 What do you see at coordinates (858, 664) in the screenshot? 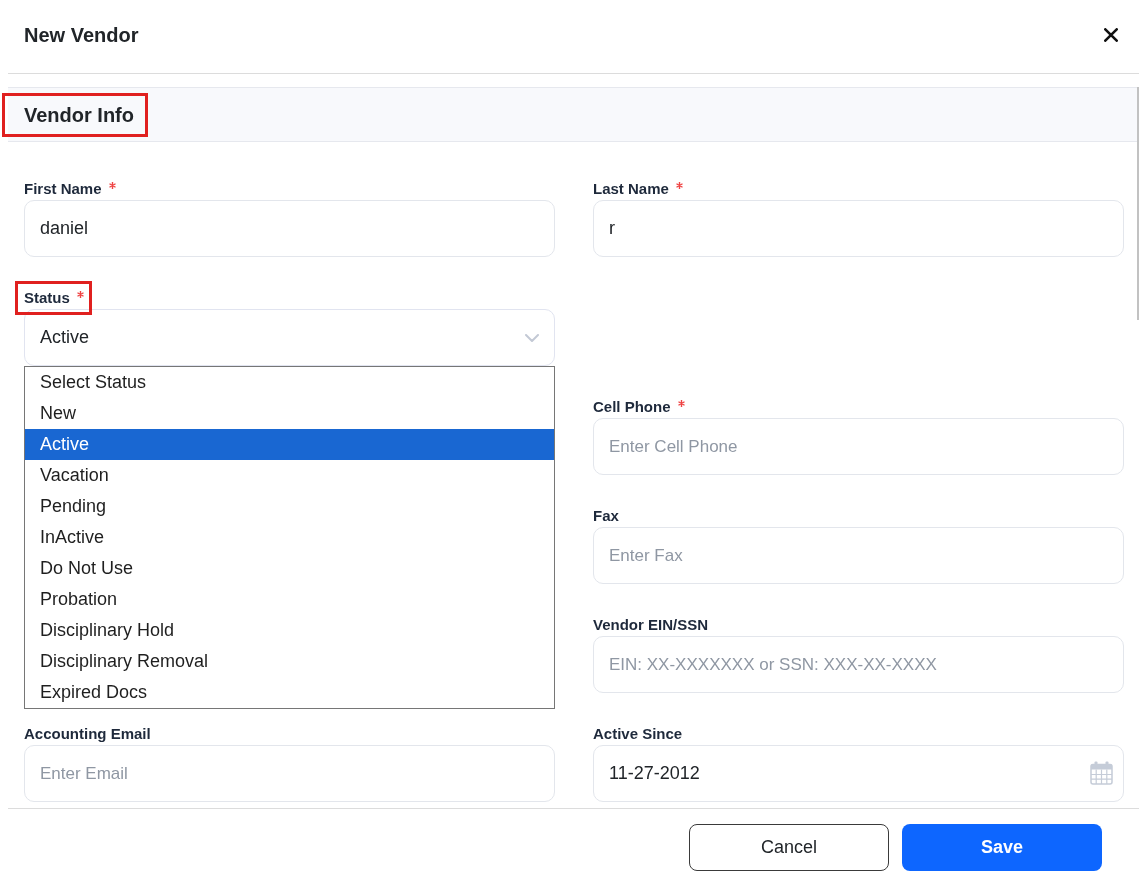
I see `text-field: EIN: XX-XXXXXXX or SSN: XXX-XX-XXXX` at bounding box center [858, 664].